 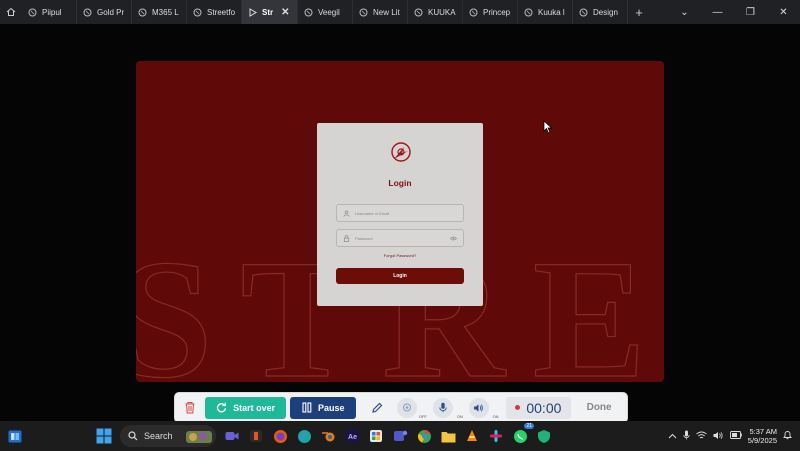 I want to click on windows-logo-icon, so click(x=104, y=436).